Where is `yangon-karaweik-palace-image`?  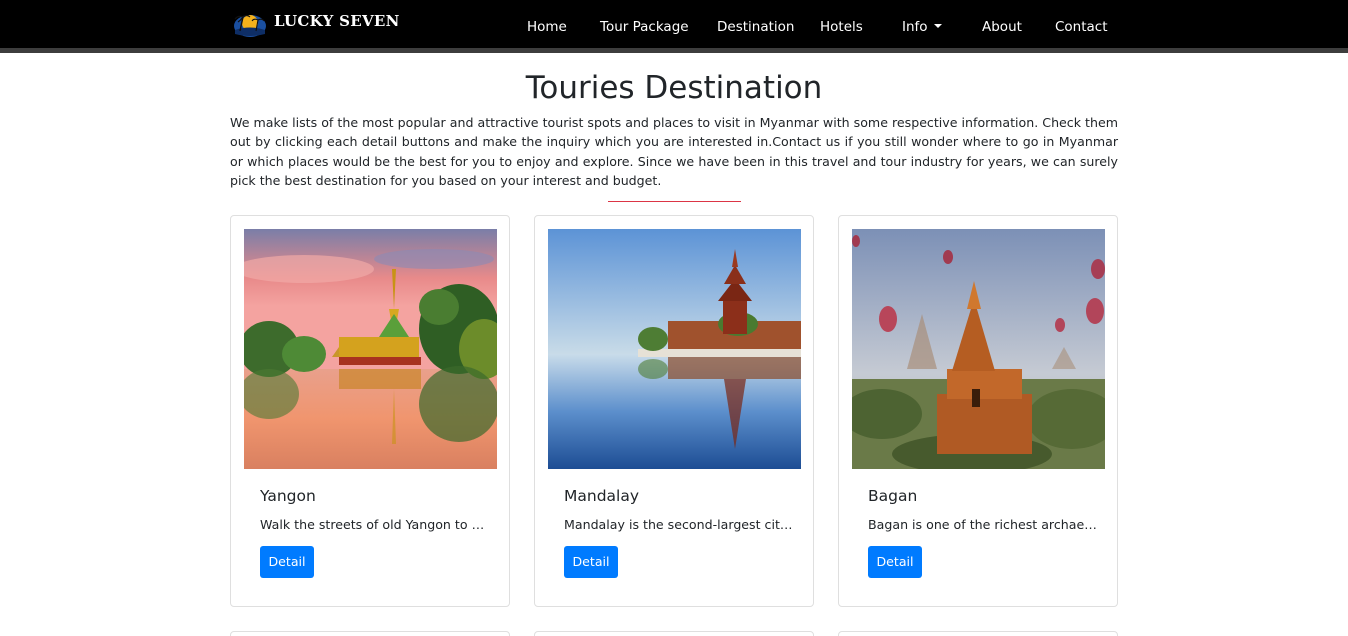 yangon-karaweik-palace-image is located at coordinates (370, 349).